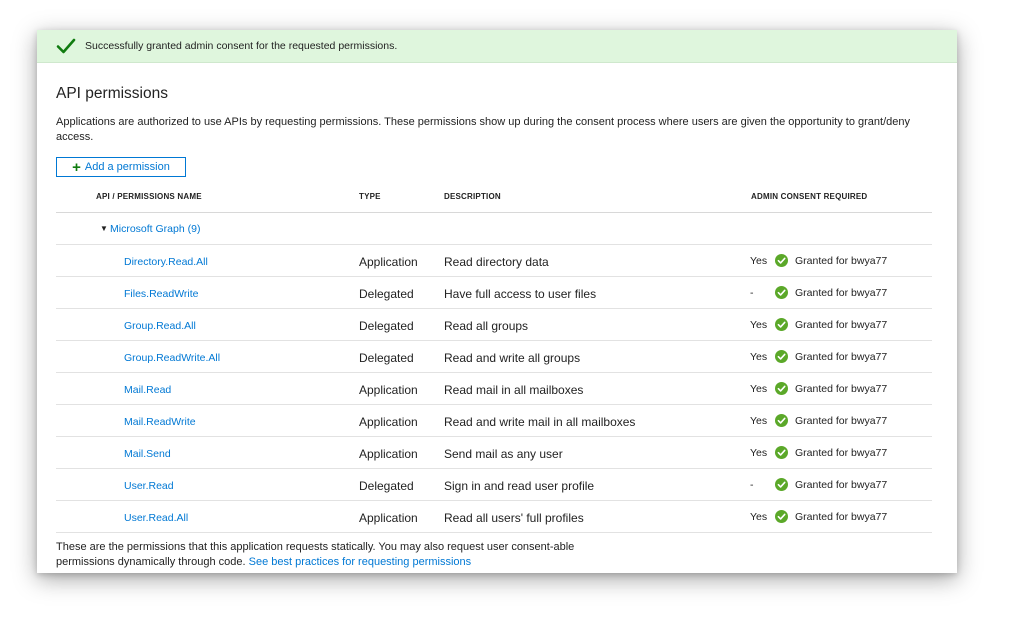  Describe the element at coordinates (472, 196) in the screenshot. I see `header-description: DESCRIPTION` at that location.